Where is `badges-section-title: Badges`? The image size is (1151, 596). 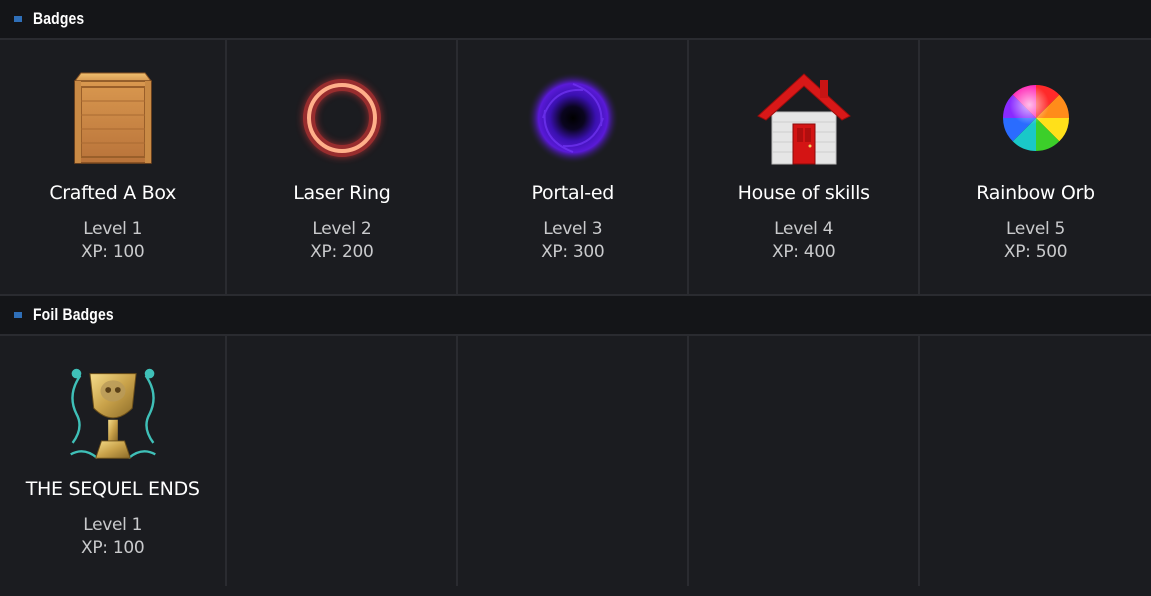
badges-section-title: Badges is located at coordinates (59, 18).